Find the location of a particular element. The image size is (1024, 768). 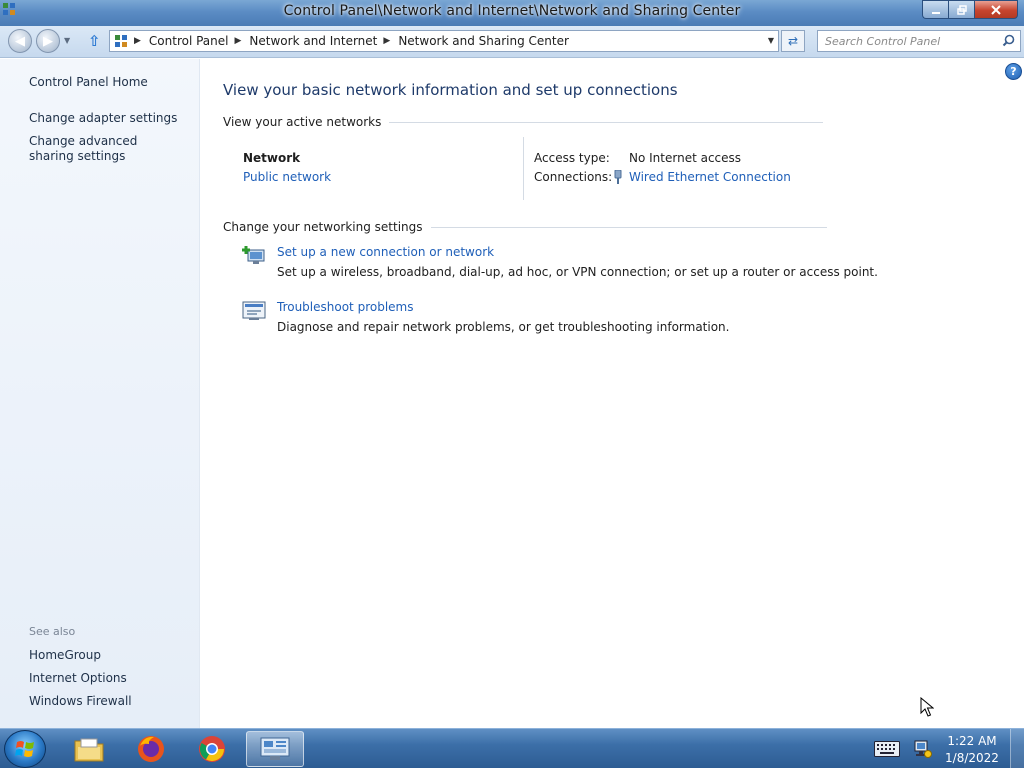

back-arrow-icon: ◀ is located at coordinates (20, 41).